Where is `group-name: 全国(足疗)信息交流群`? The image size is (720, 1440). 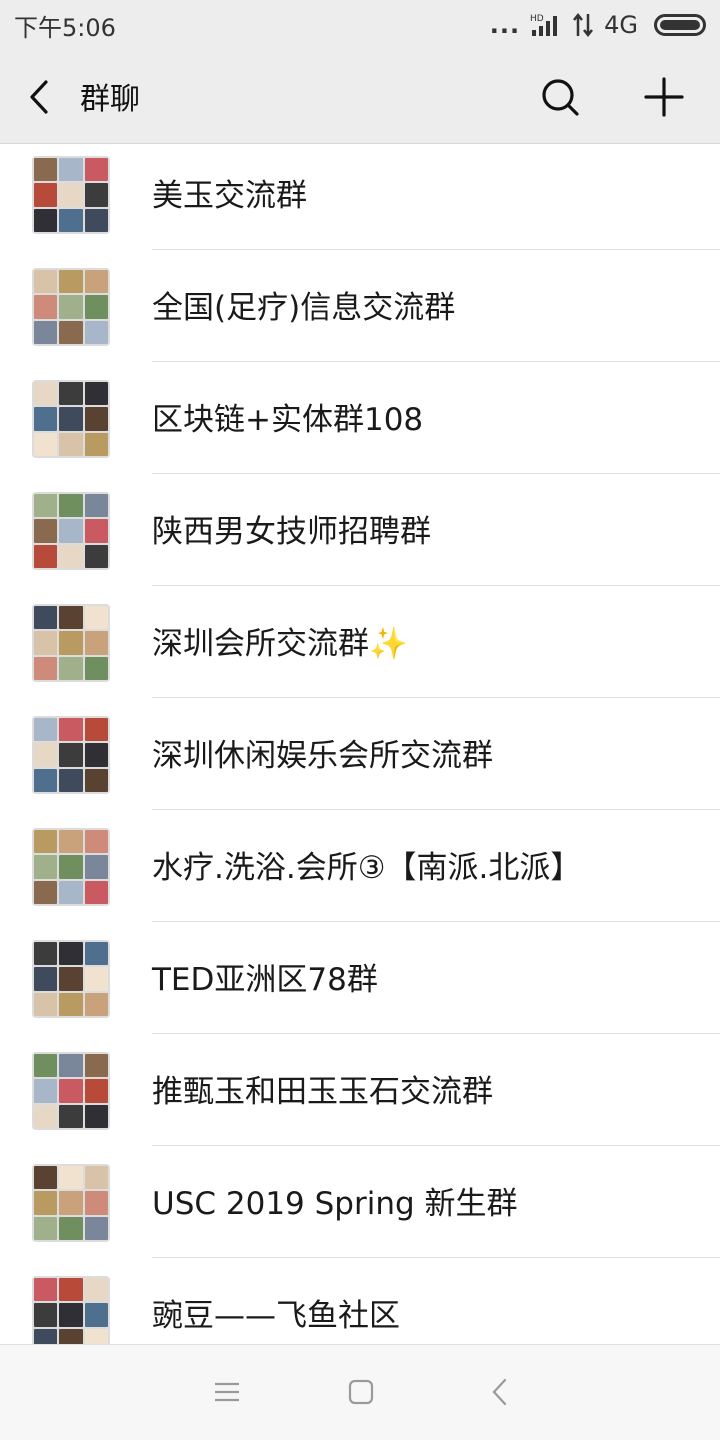
group-name: 全国(足疗)信息交流群 is located at coordinates (304, 308).